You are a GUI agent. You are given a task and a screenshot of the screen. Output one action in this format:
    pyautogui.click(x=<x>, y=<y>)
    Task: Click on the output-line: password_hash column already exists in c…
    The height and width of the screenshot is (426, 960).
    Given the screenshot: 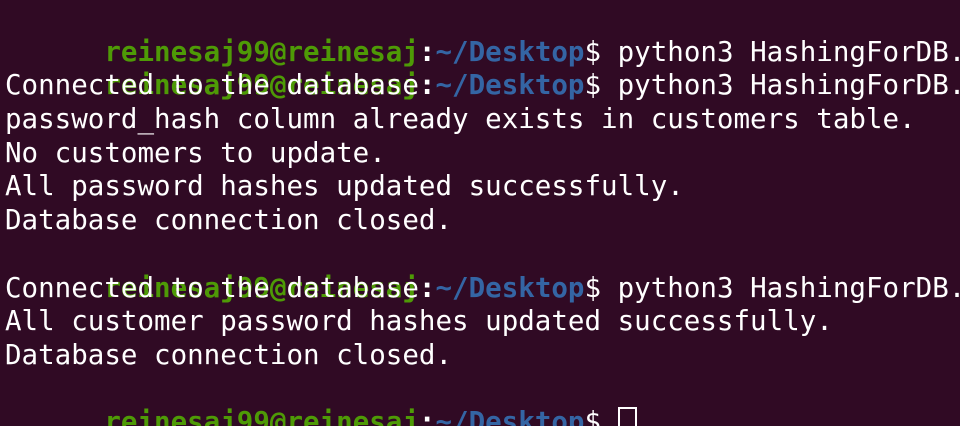 What is the action you would take?
    pyautogui.click(x=460, y=119)
    